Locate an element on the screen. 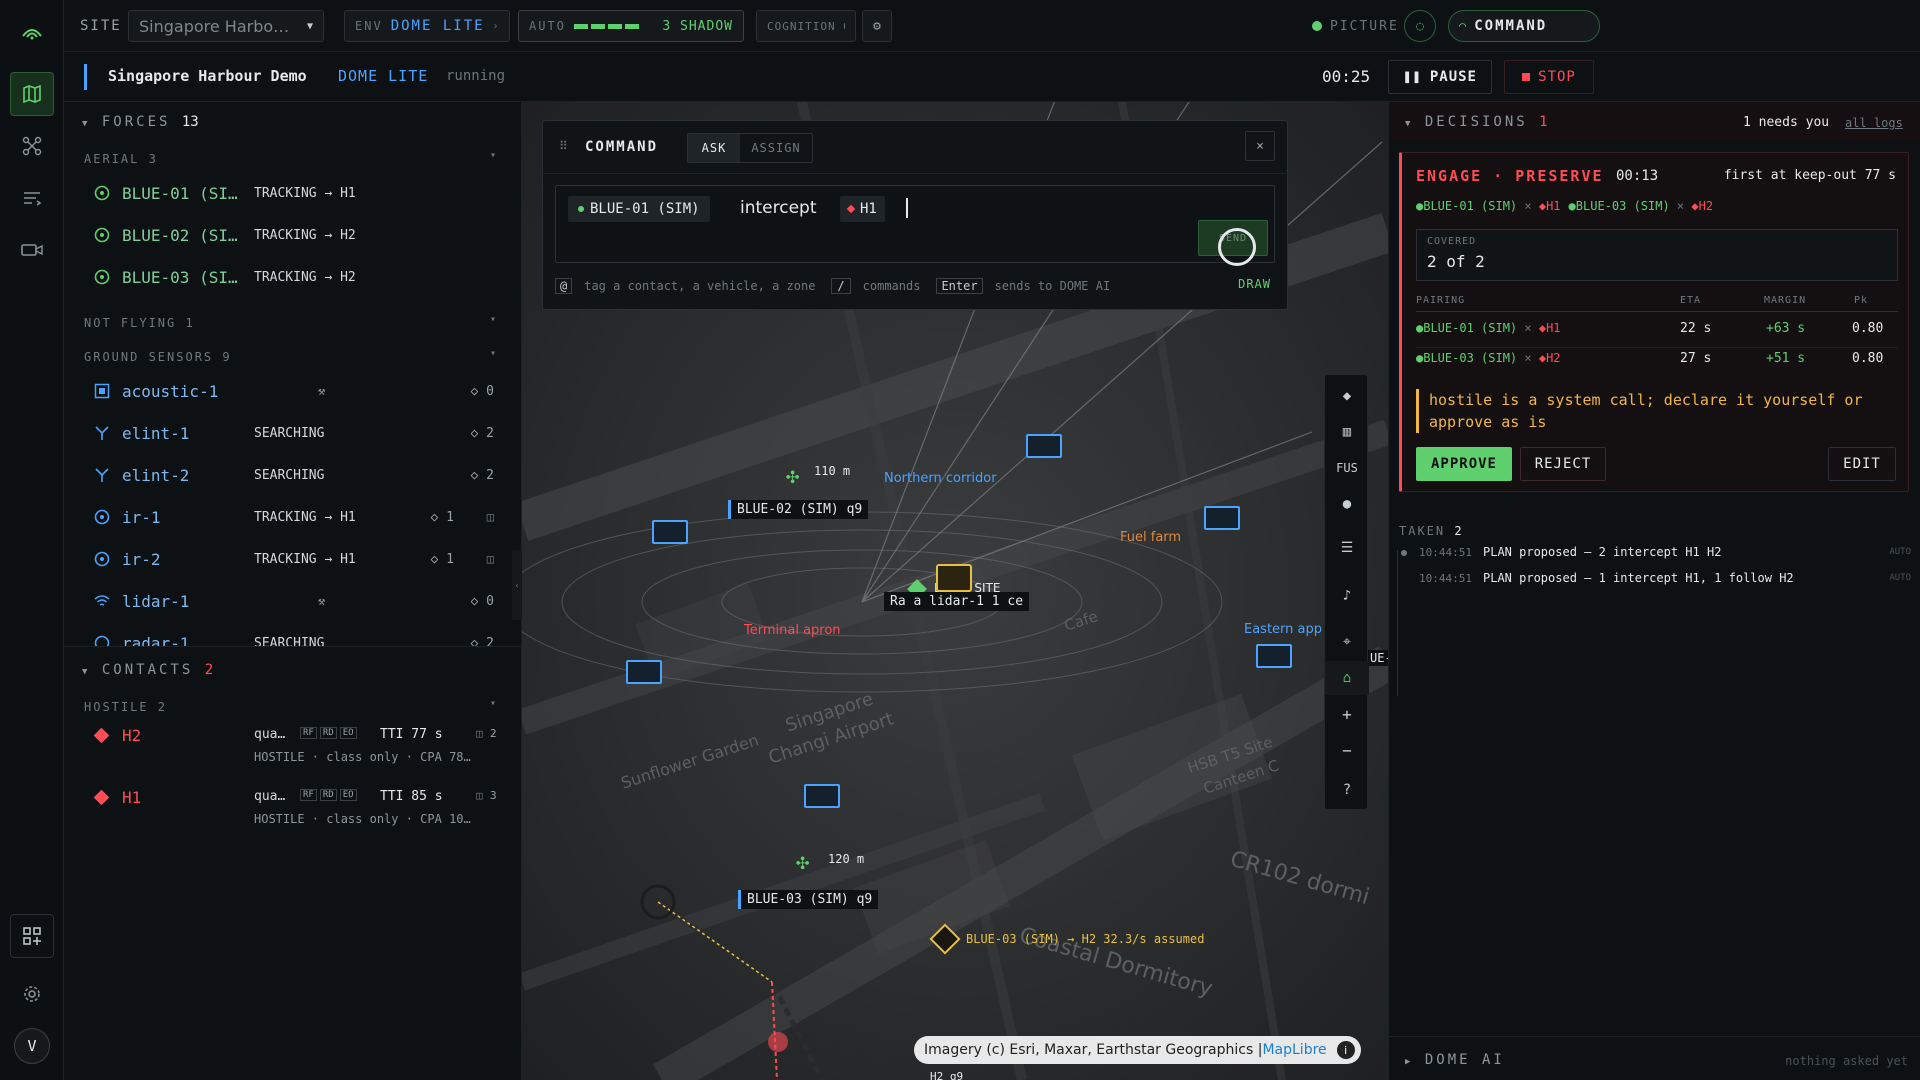 The height and width of the screenshot is (1080, 1920). command-input: BLUE-01 (SIM) intercept H1 SEND is located at coordinates (915, 225).